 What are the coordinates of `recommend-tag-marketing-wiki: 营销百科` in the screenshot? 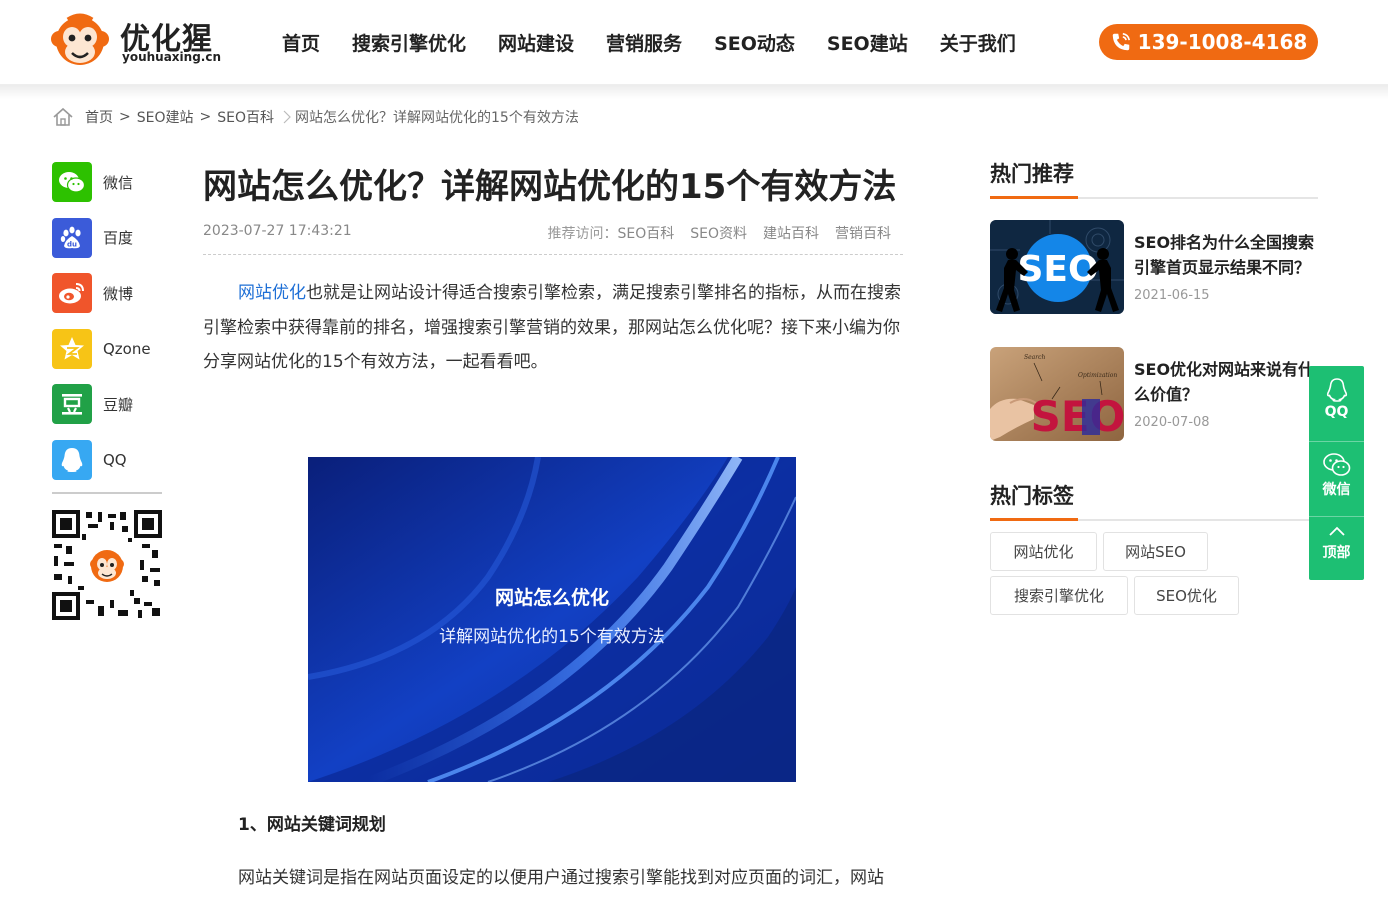 It's located at (863, 238).